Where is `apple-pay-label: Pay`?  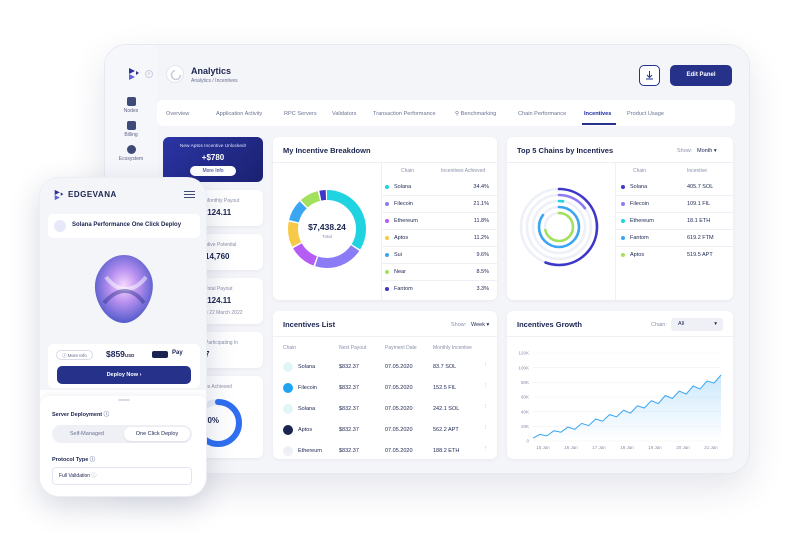
apple-pay-label: Pay is located at coordinates (177, 353).